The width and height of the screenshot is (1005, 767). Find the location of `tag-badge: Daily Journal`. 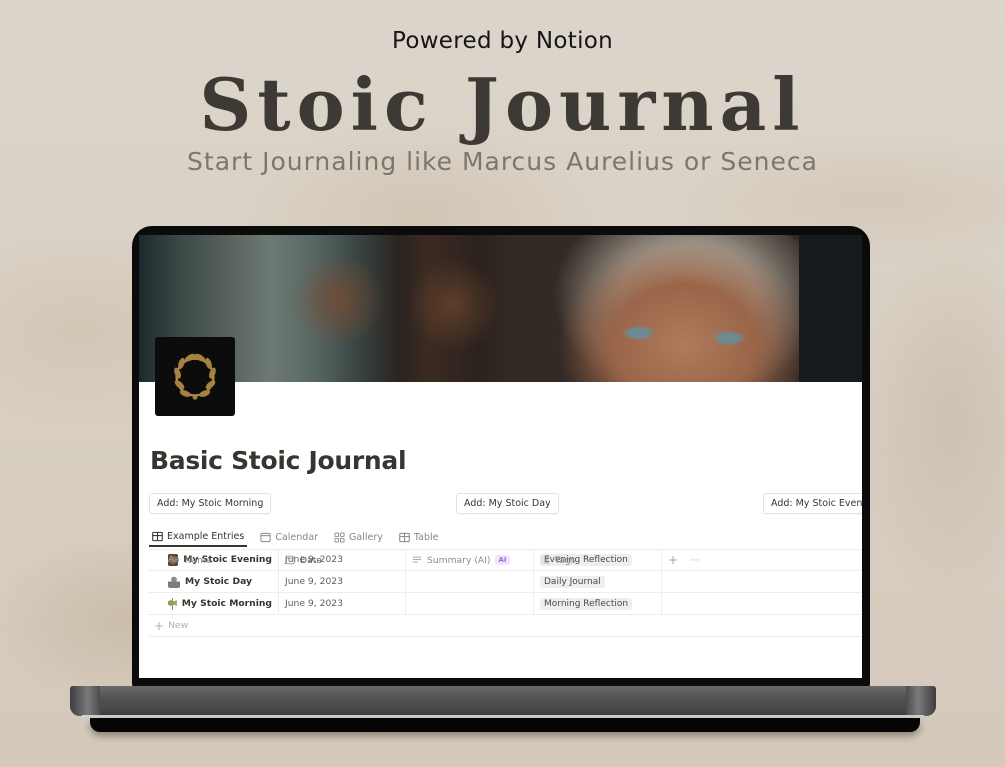

tag-badge: Daily Journal is located at coordinates (572, 581).